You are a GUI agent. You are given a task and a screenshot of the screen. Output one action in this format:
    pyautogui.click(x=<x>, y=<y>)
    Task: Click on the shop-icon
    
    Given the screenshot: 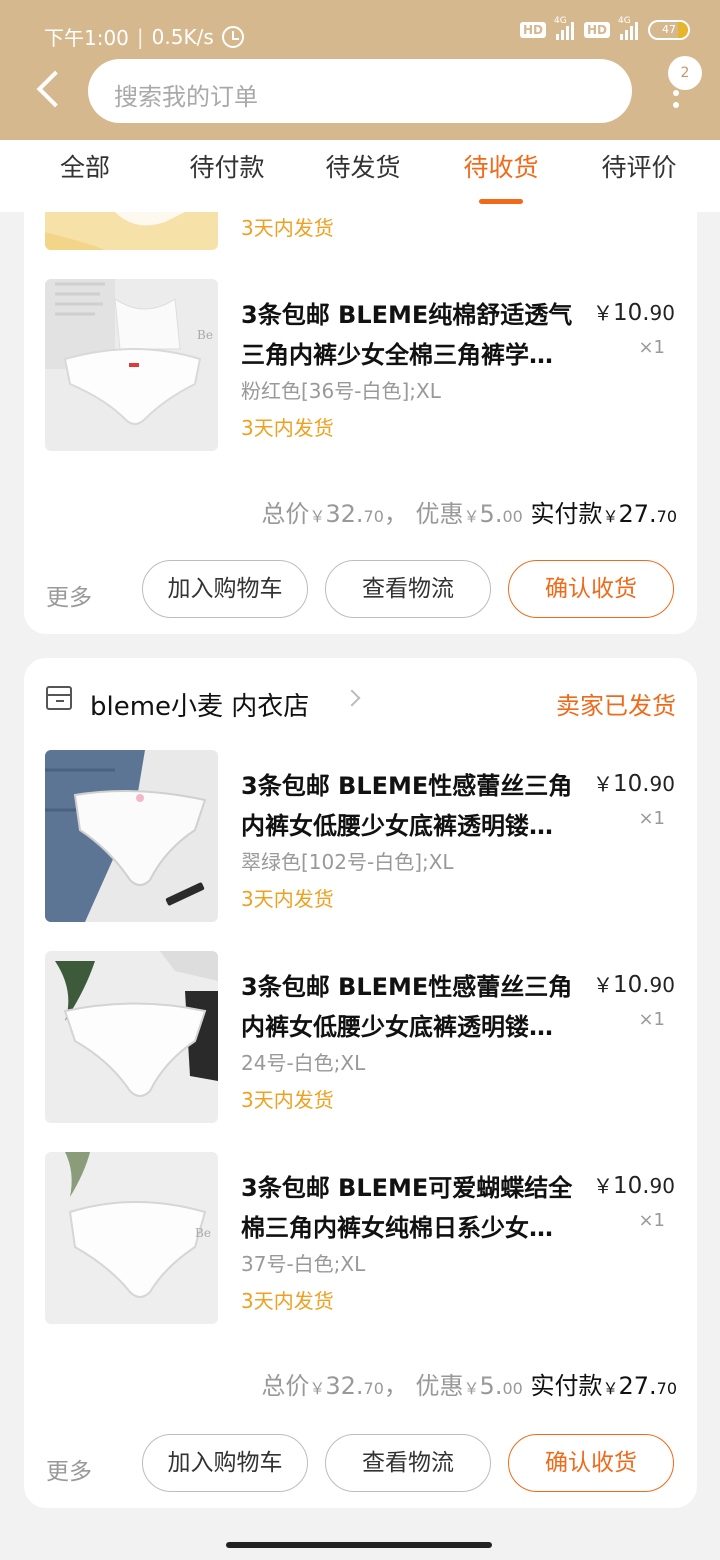 What is the action you would take?
    pyautogui.click(x=59, y=698)
    